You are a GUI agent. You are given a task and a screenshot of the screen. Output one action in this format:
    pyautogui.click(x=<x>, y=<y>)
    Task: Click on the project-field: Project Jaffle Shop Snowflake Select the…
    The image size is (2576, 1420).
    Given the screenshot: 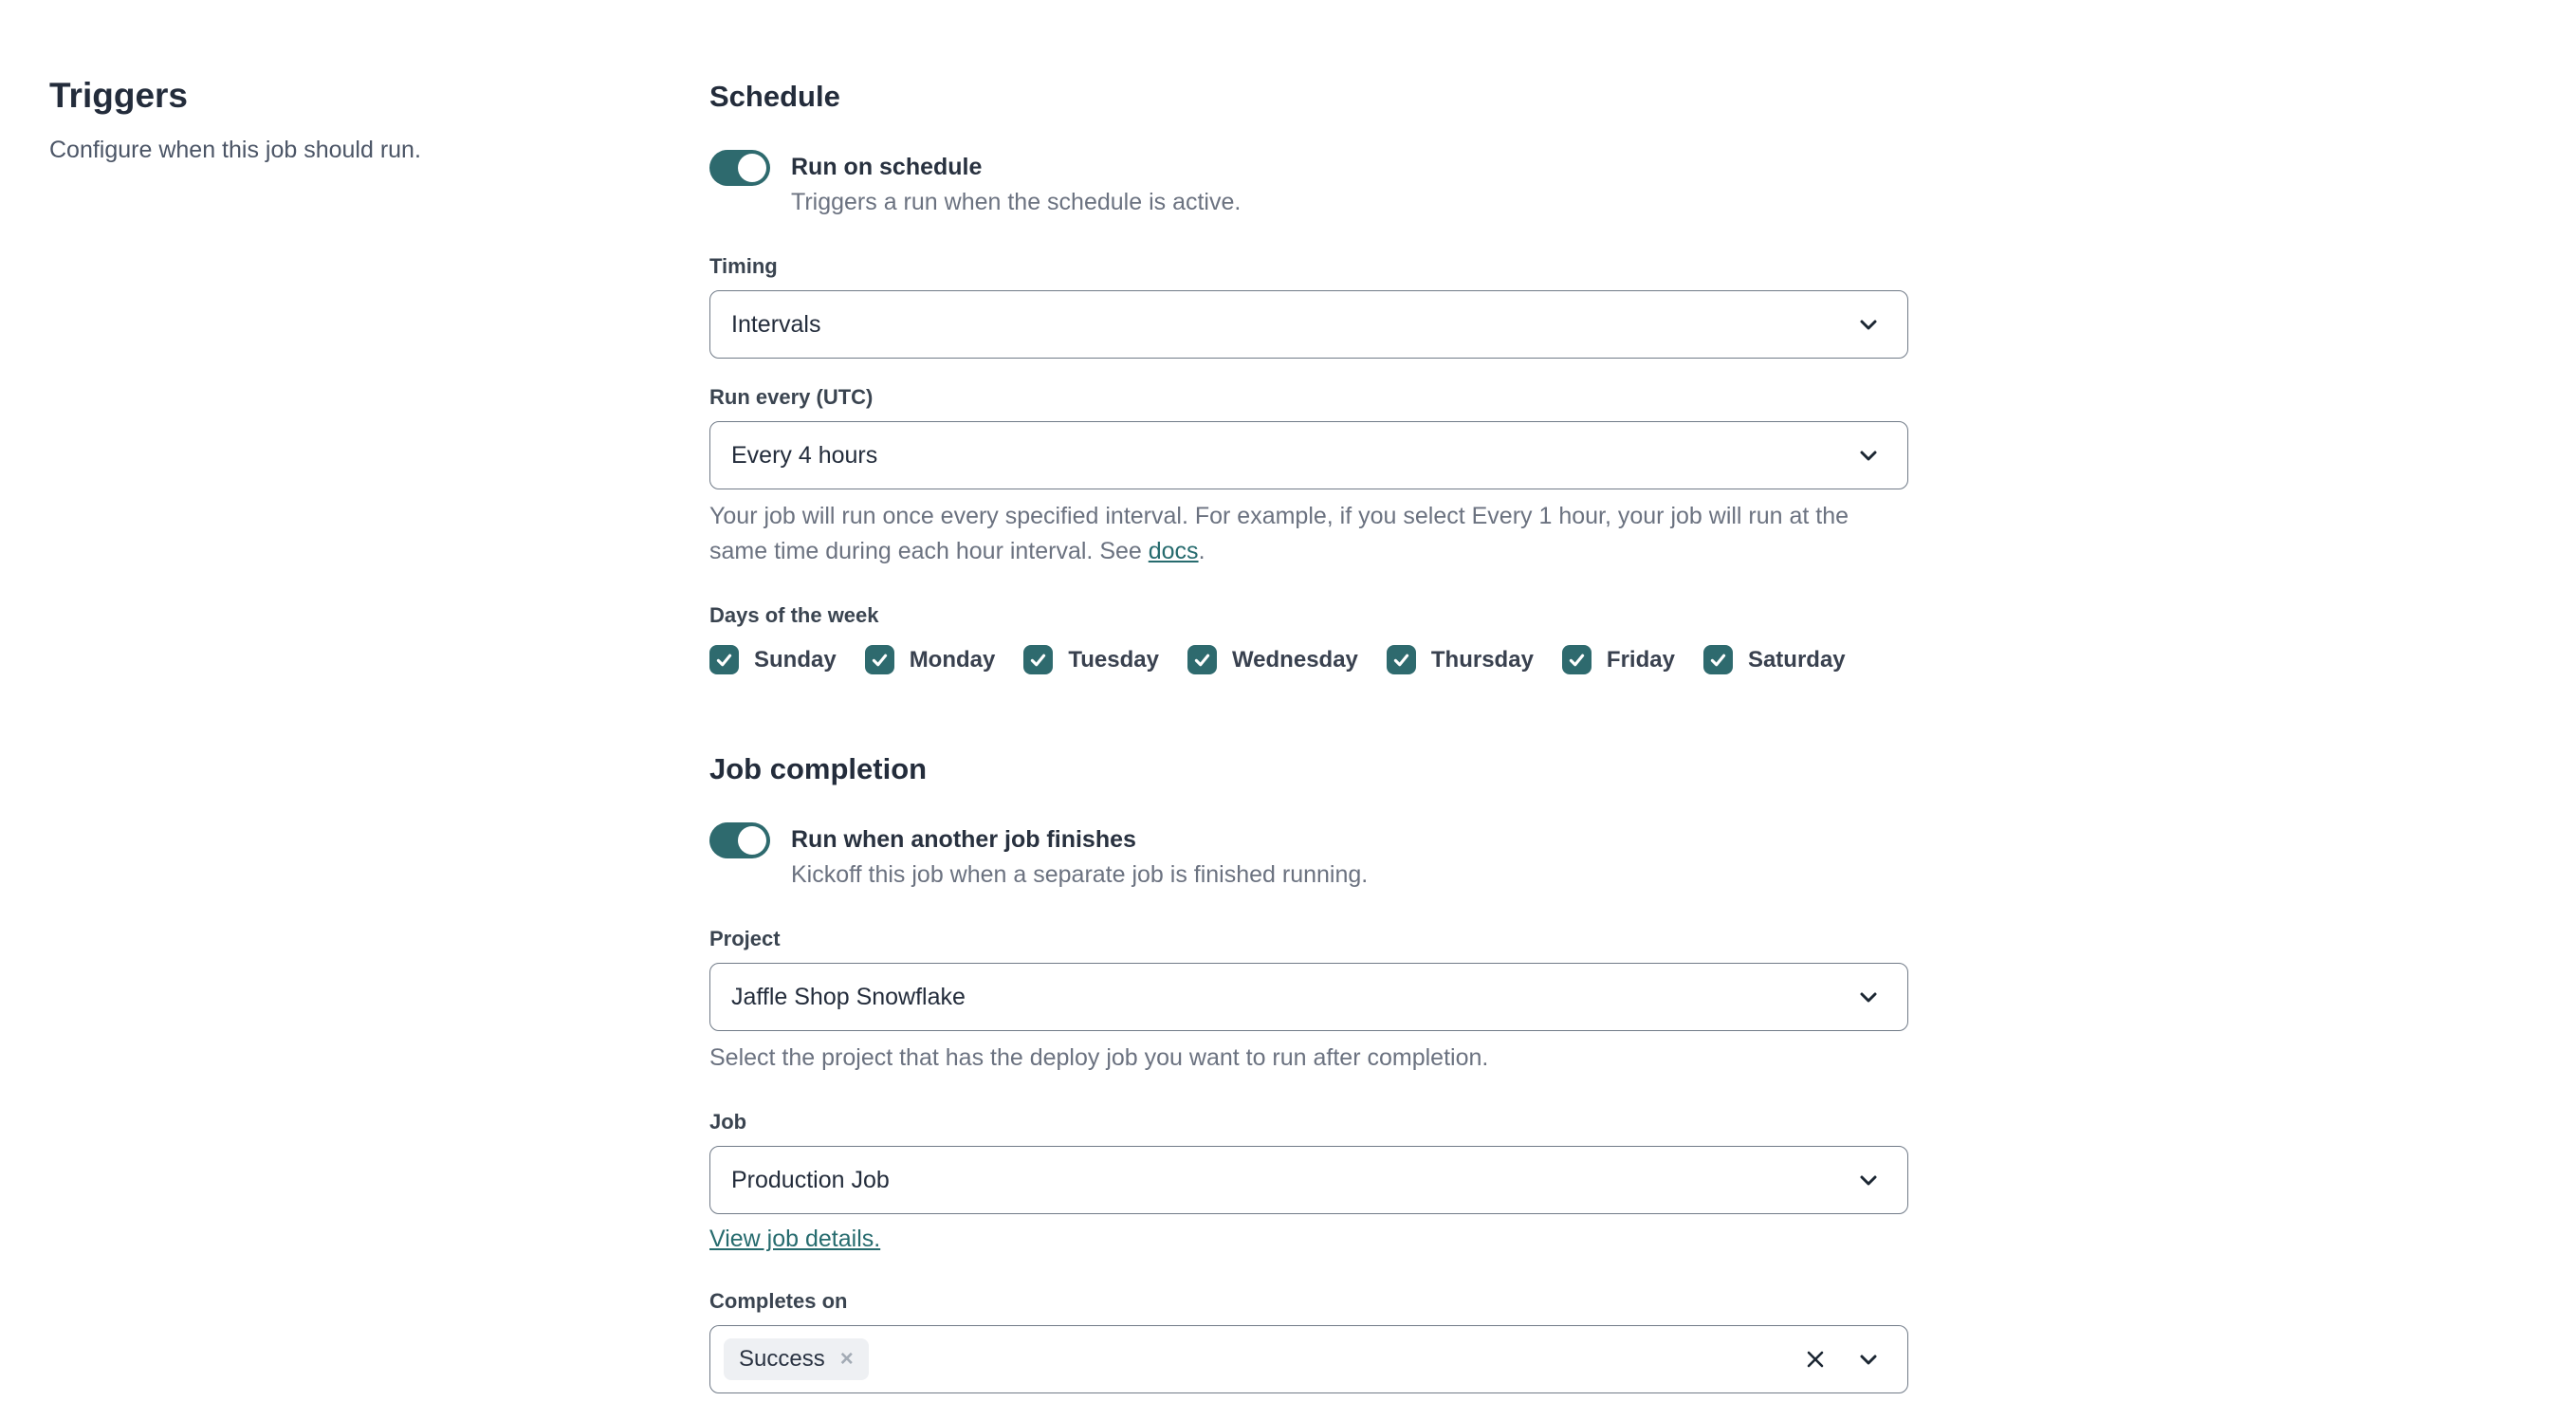 What is the action you would take?
    pyautogui.click(x=1308, y=1002)
    